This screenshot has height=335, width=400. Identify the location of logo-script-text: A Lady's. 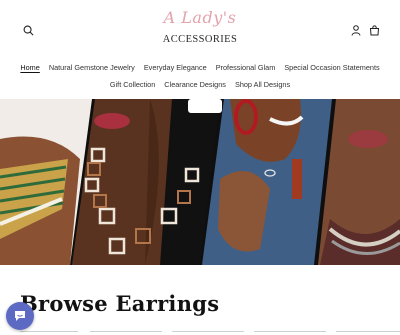
(200, 17).